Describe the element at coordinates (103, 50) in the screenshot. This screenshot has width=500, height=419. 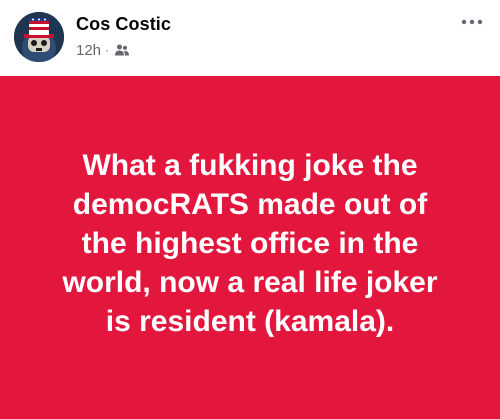
I see `post-meta: 12h ·` at that location.